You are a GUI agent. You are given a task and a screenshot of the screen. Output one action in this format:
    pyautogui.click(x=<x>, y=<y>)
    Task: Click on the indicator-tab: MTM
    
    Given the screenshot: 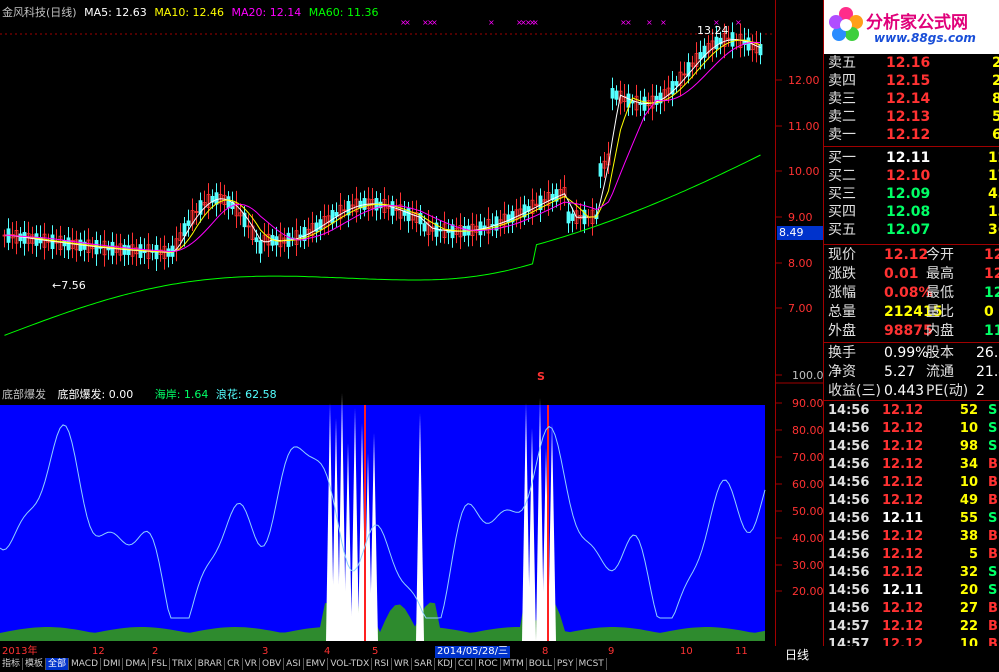 What is the action you would take?
    pyautogui.click(x=514, y=664)
    